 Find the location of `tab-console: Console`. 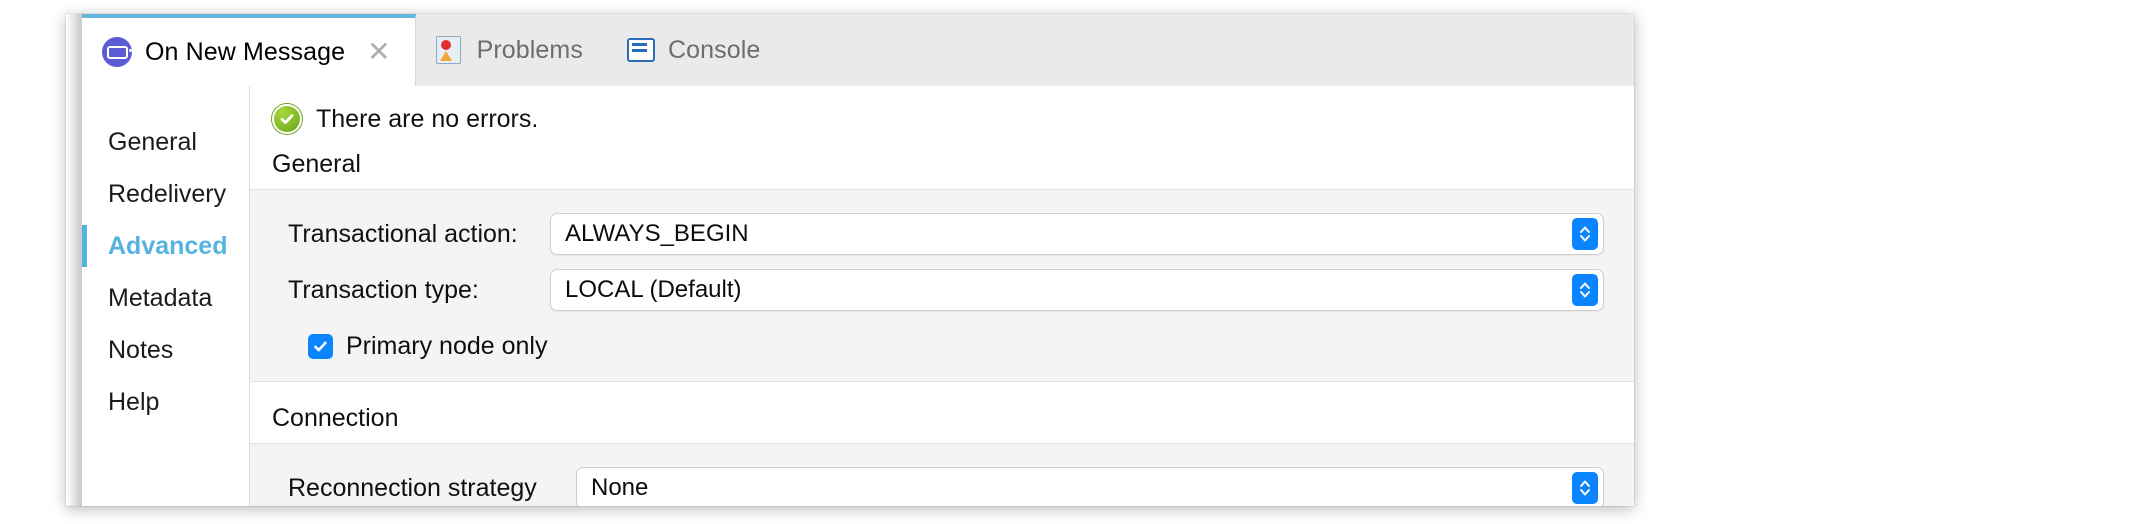

tab-console: Console is located at coordinates (695, 50).